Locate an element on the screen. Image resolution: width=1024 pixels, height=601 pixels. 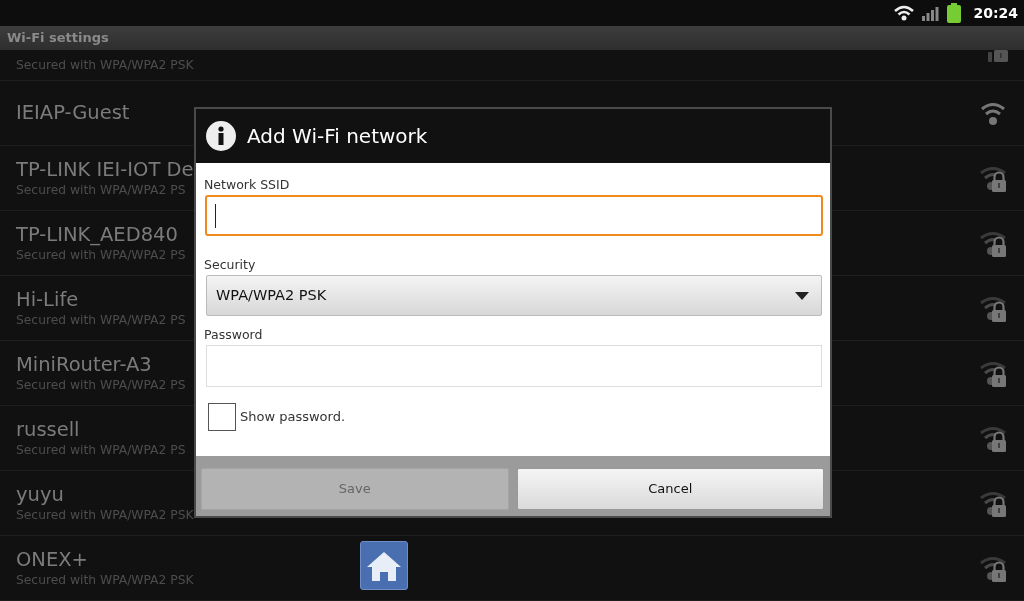
dropdown-arrow-icon is located at coordinates (802, 295).